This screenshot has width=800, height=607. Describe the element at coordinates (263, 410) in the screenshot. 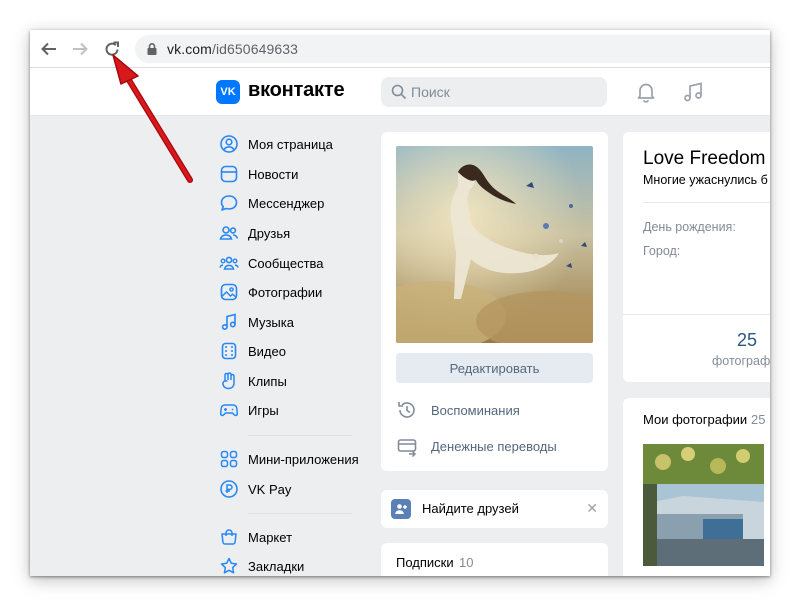

I see `sidebar-item-label: Игры` at that location.